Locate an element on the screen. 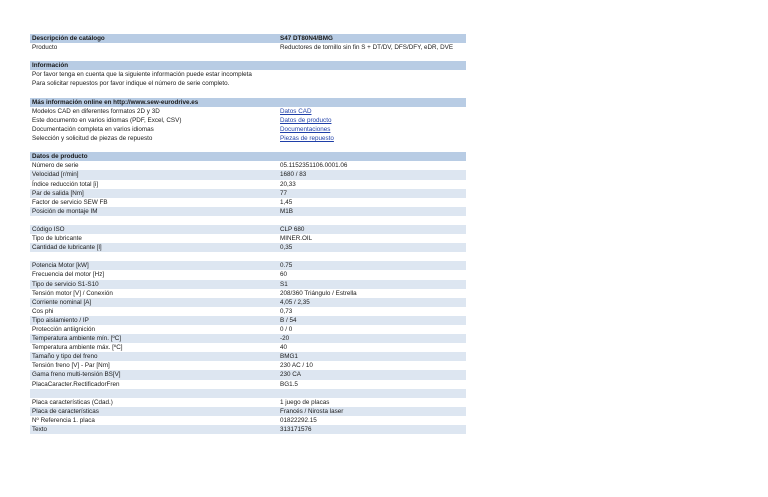 Image resolution: width=768 pixels, height=497 pixels. table-row: Temperatura ambiente mín. [ºC] -20 is located at coordinates (248, 339).